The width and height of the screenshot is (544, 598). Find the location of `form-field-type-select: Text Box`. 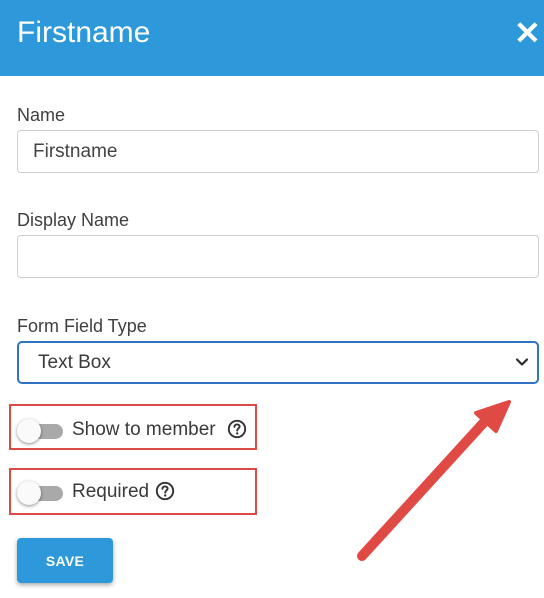

form-field-type-select: Text Box is located at coordinates (278, 362).